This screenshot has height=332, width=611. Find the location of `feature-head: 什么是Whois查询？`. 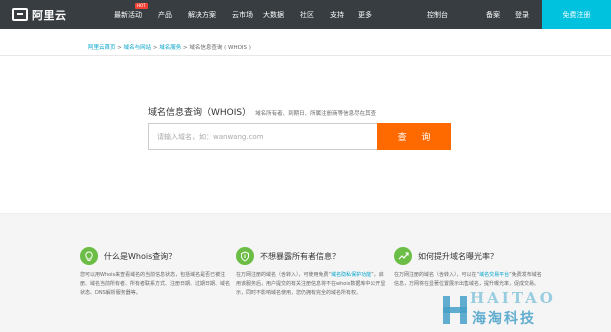

feature-head: 什么是Whois查询？ is located at coordinates (155, 256).